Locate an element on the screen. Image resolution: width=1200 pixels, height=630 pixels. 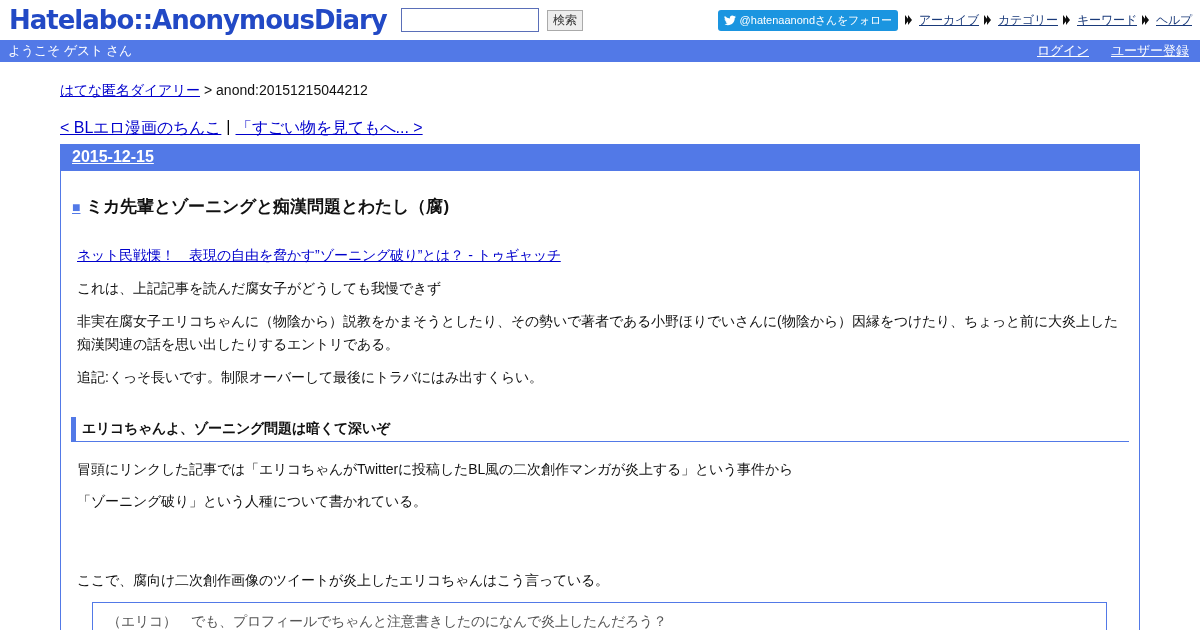
site-logo: Hatelabo::AnonymousDiary is located at coordinates (198, 20).